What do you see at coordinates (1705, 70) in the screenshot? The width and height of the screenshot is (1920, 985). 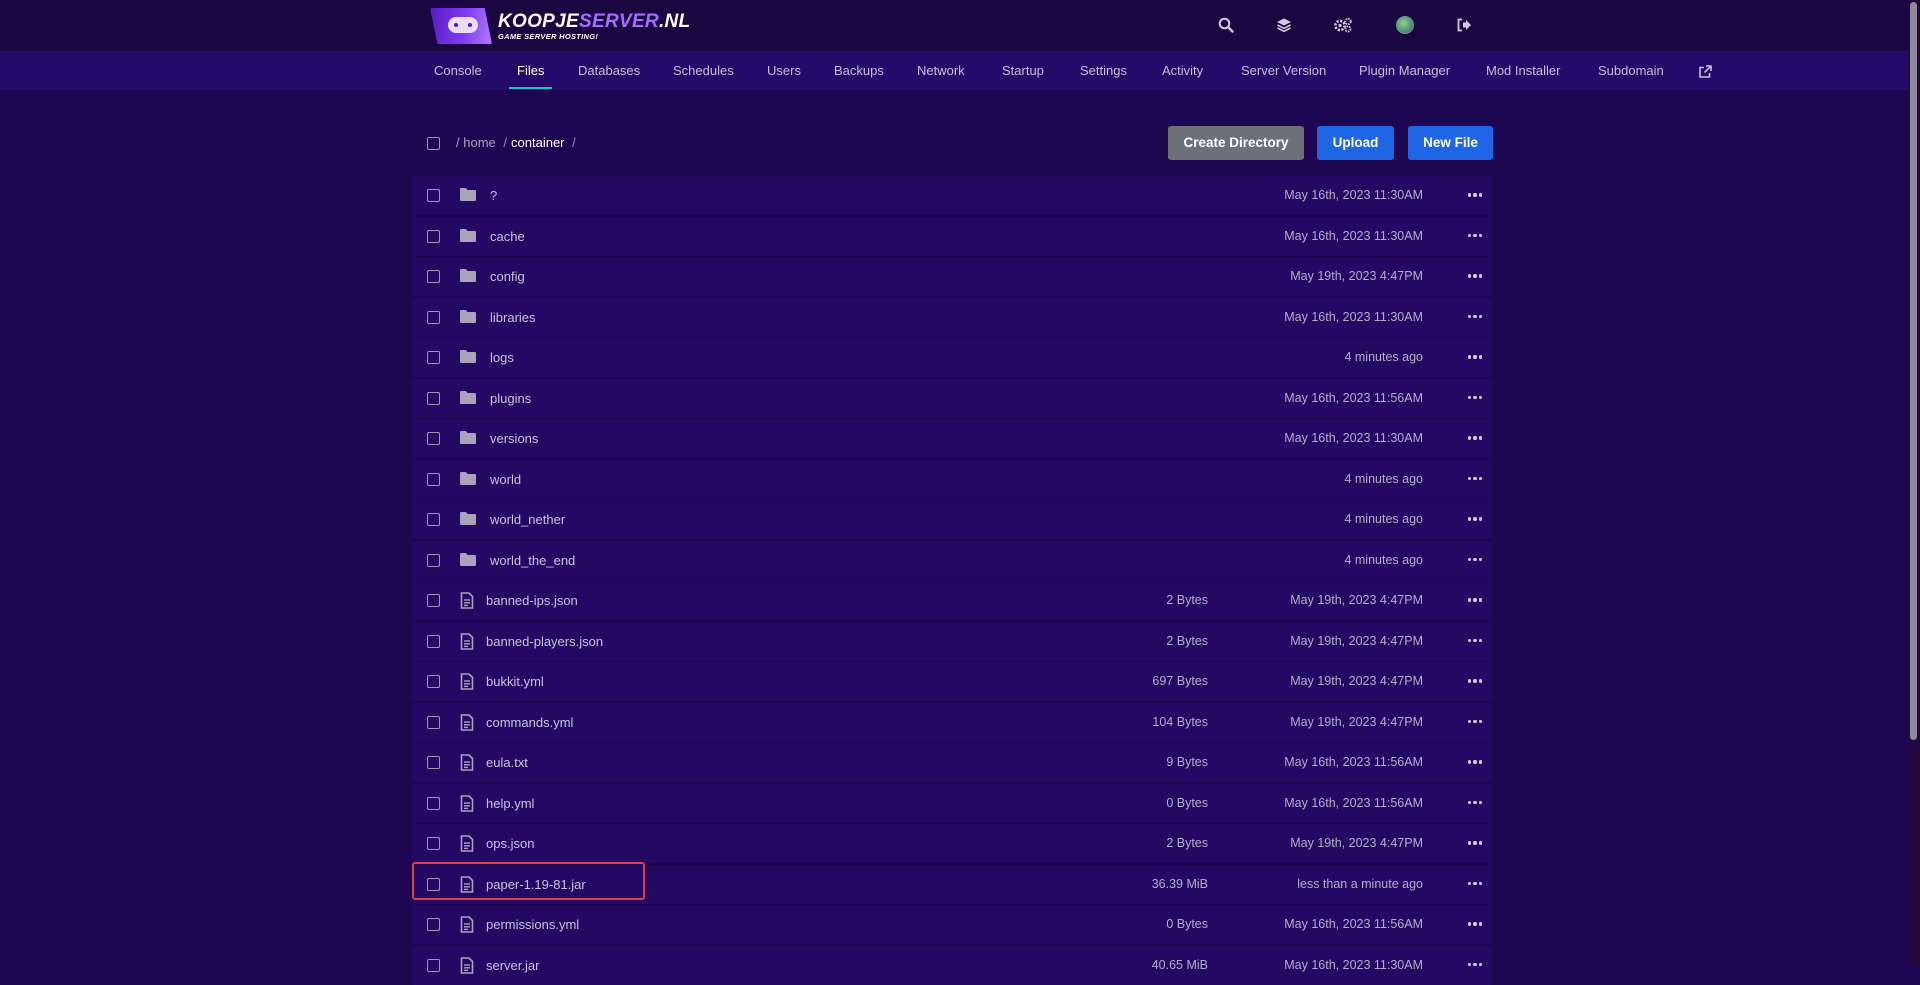 I see `external-link-icon` at bounding box center [1705, 70].